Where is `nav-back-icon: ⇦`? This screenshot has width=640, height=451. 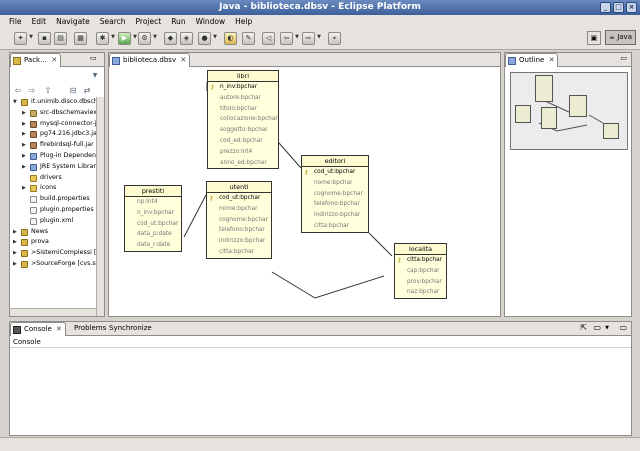 nav-back-icon: ⇦ is located at coordinates (18, 91).